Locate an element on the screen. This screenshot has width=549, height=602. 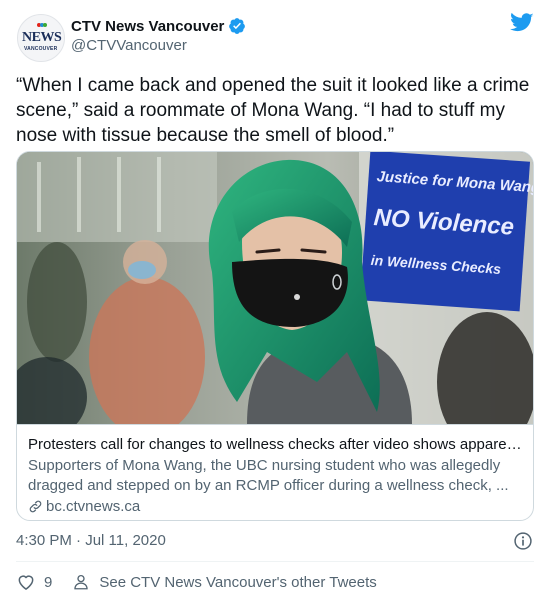
divider is located at coordinates (275, 561).